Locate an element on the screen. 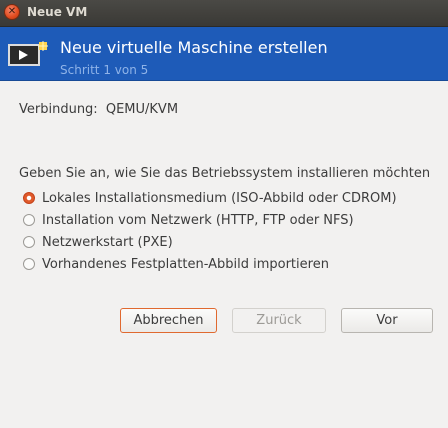  monitor-play-icon is located at coordinates (28, 57).